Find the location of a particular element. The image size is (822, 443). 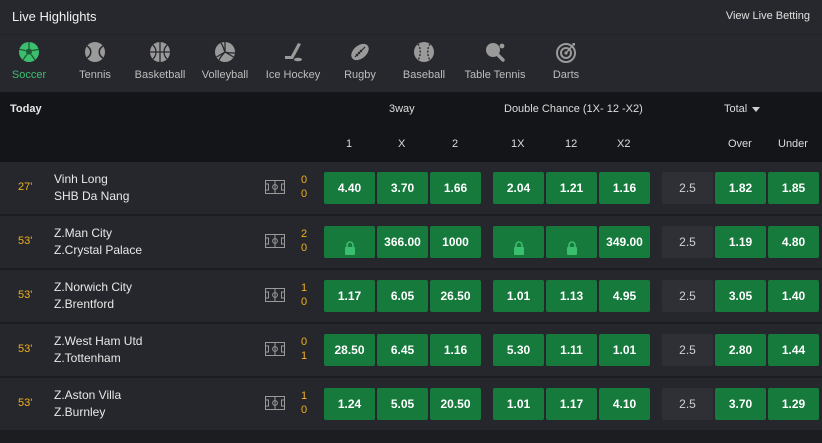

over-odd-button: 3.70 is located at coordinates (740, 404).